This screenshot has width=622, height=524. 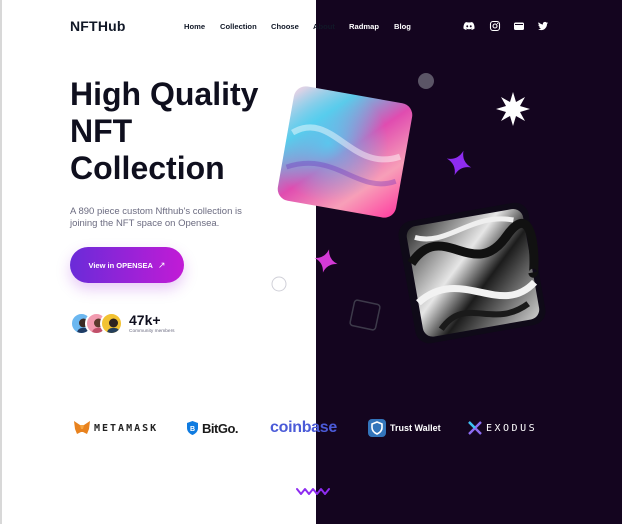 I want to click on scroll-indicator-icon, so click(x=313, y=491).